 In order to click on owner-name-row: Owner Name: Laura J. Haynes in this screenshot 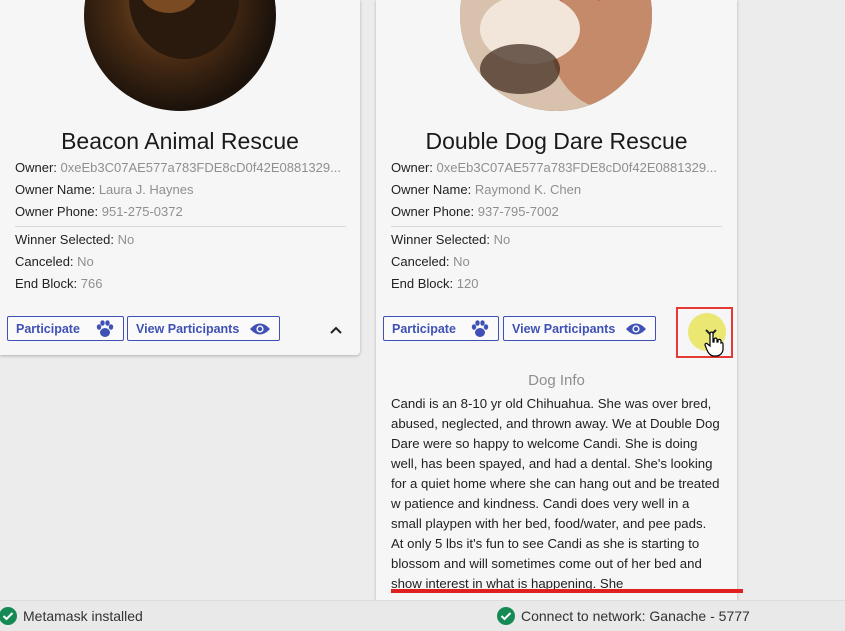, I will do `click(180, 190)`.